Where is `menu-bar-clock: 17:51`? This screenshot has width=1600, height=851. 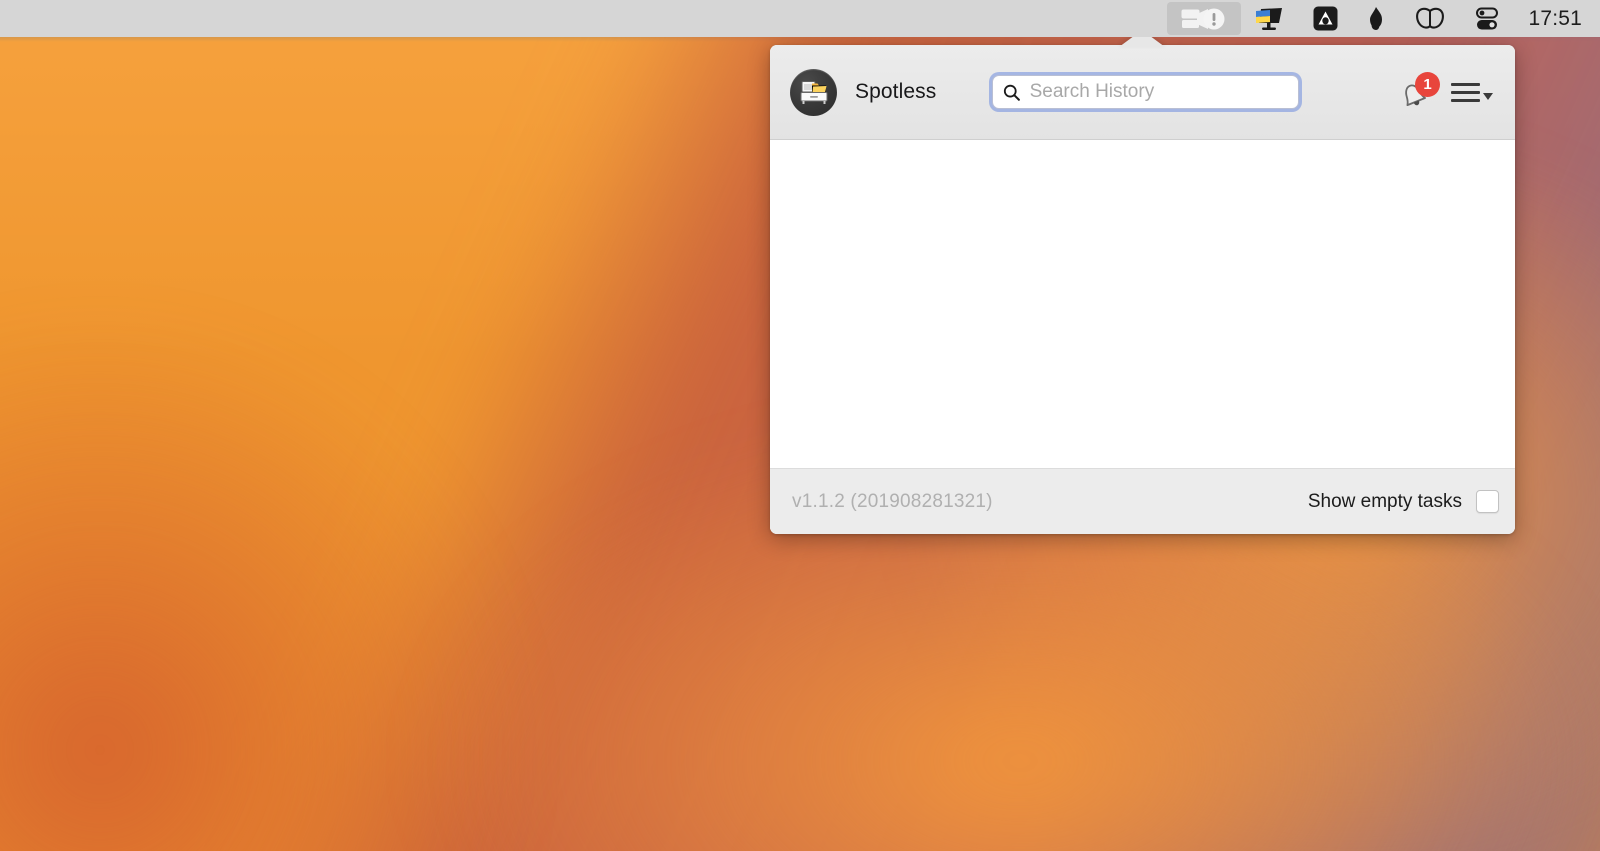
menu-bar-clock: 17:51 is located at coordinates (1548, 18).